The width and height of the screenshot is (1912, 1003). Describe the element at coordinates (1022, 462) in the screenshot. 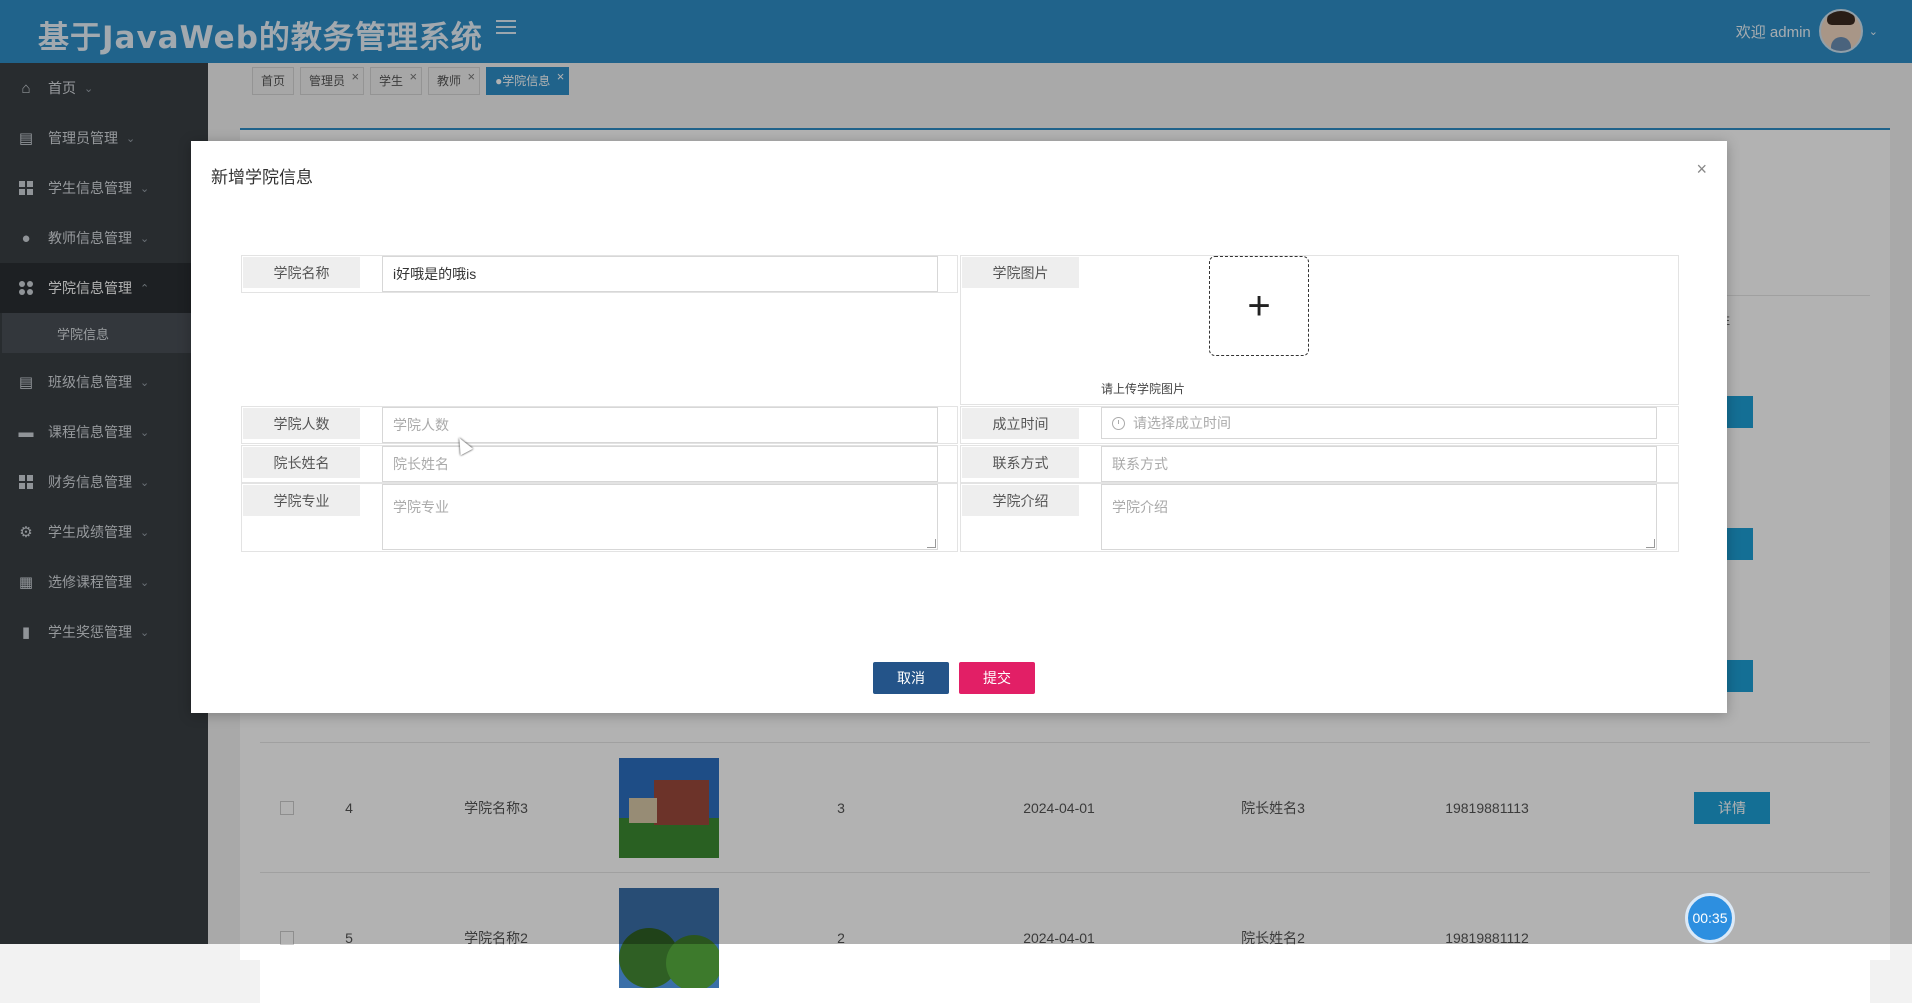

I see `contact-label: 联系方式` at that location.